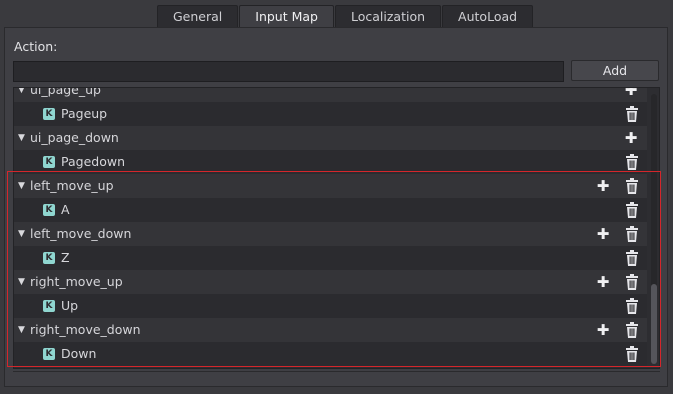 The width and height of the screenshot is (673, 394). Describe the element at coordinates (330, 258) in the screenshot. I see `event-row: KZ` at that location.